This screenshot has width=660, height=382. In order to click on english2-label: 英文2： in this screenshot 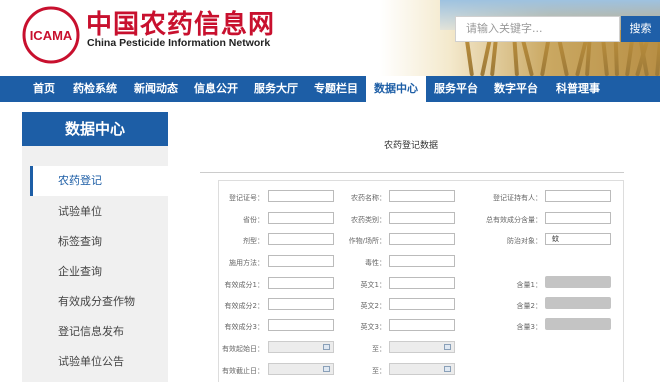, I will do `click(373, 306)`.